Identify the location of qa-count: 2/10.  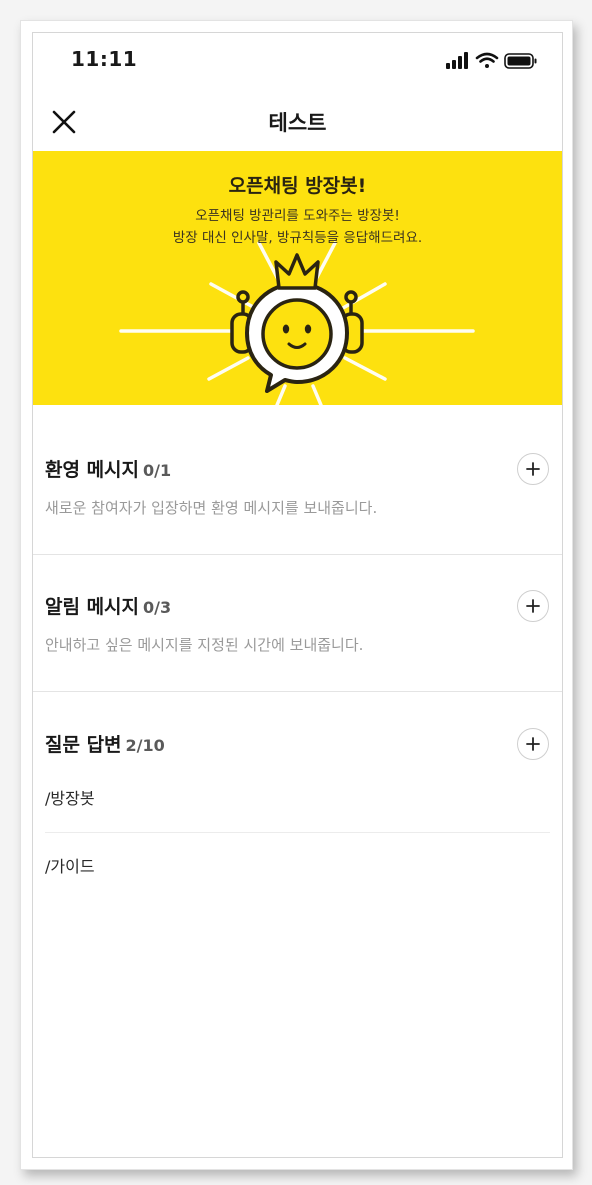
(145, 745).